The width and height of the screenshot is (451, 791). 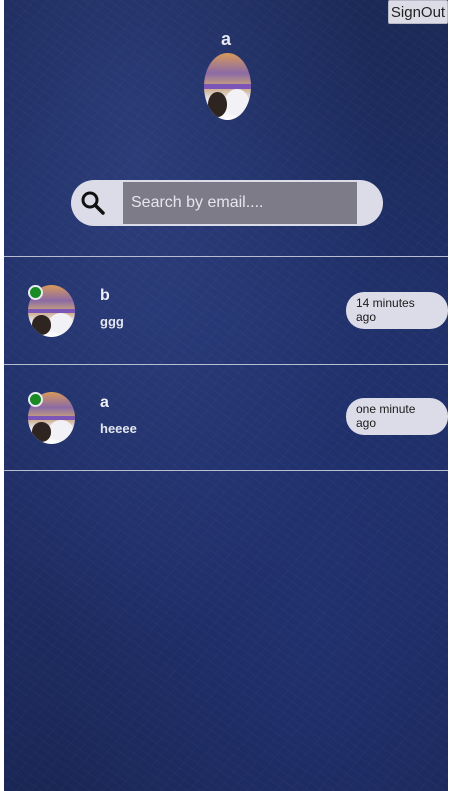 What do you see at coordinates (397, 310) in the screenshot?
I see `timestamp-badge: 14 minutes ago` at bounding box center [397, 310].